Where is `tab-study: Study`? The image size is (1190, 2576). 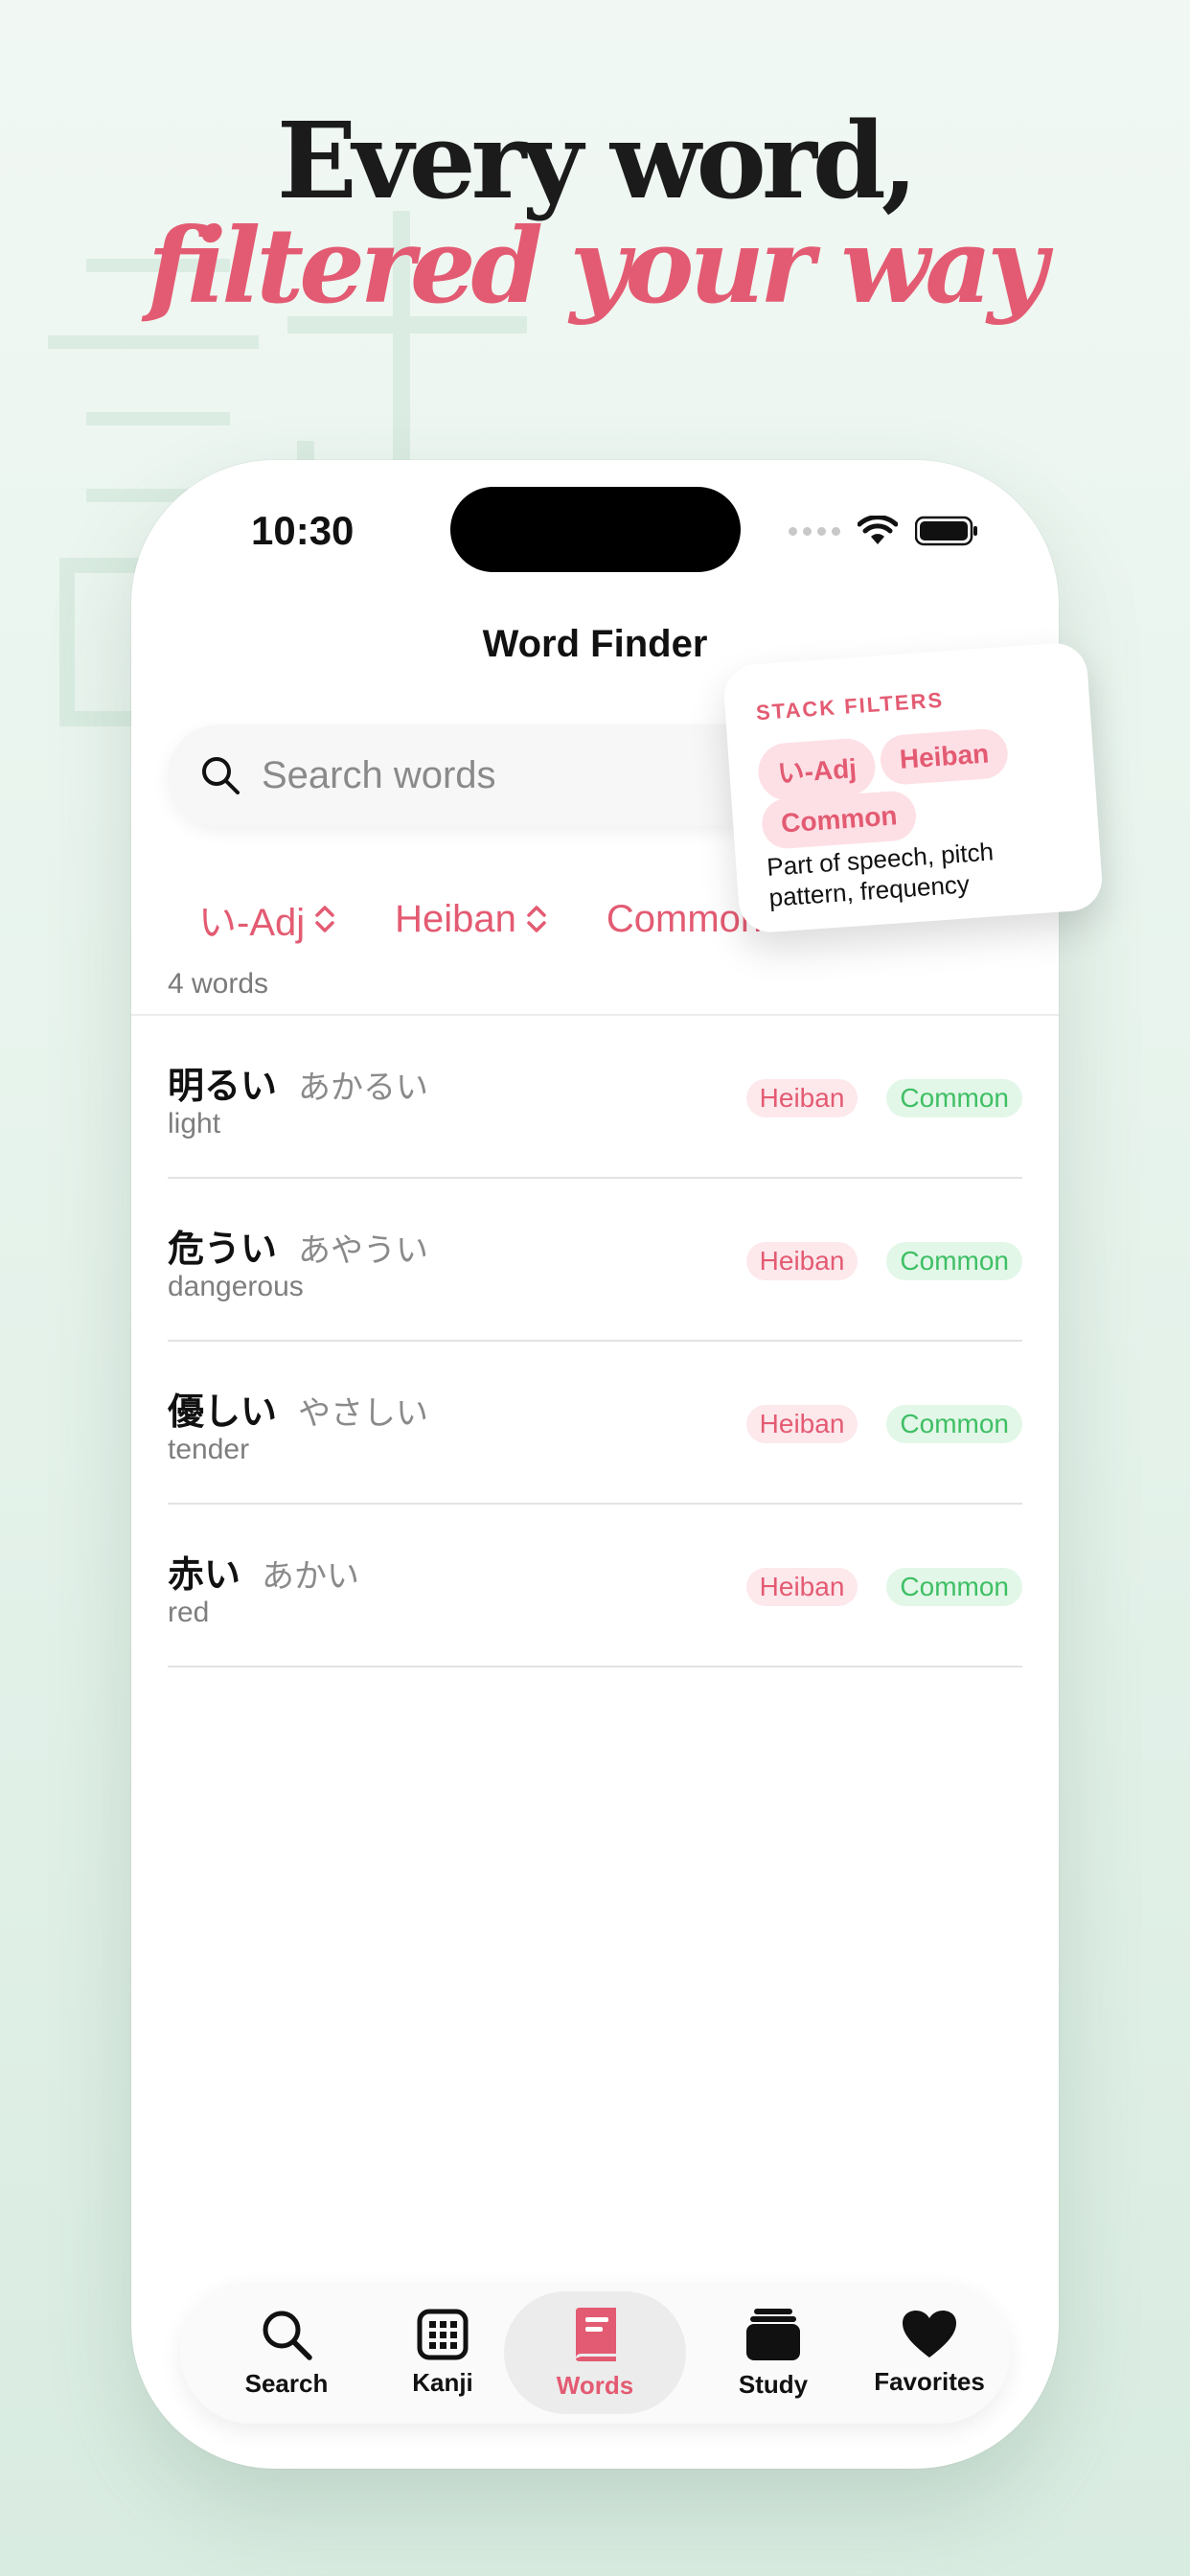 tab-study: Study is located at coordinates (774, 2352).